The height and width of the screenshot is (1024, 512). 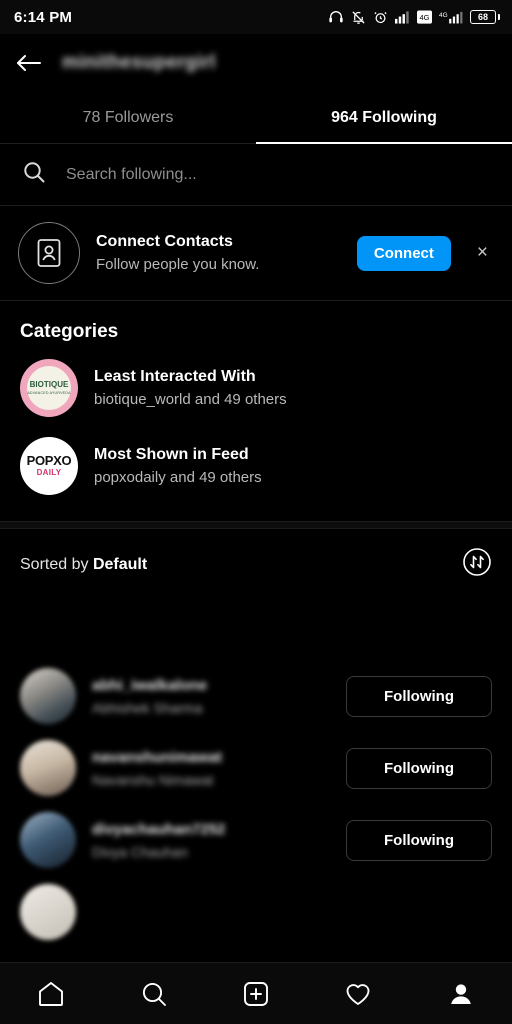 I want to click on list-item: divyachauhan7252 Divya Chauhan Following, so click(x=256, y=840).